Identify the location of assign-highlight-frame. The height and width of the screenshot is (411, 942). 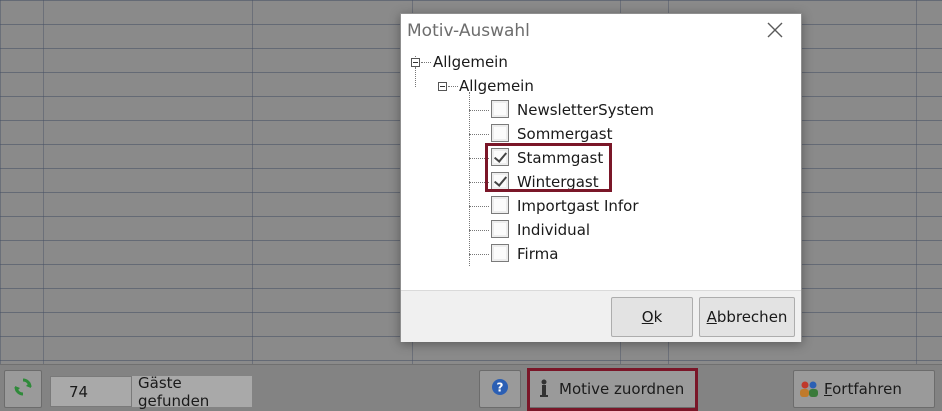
(612, 389).